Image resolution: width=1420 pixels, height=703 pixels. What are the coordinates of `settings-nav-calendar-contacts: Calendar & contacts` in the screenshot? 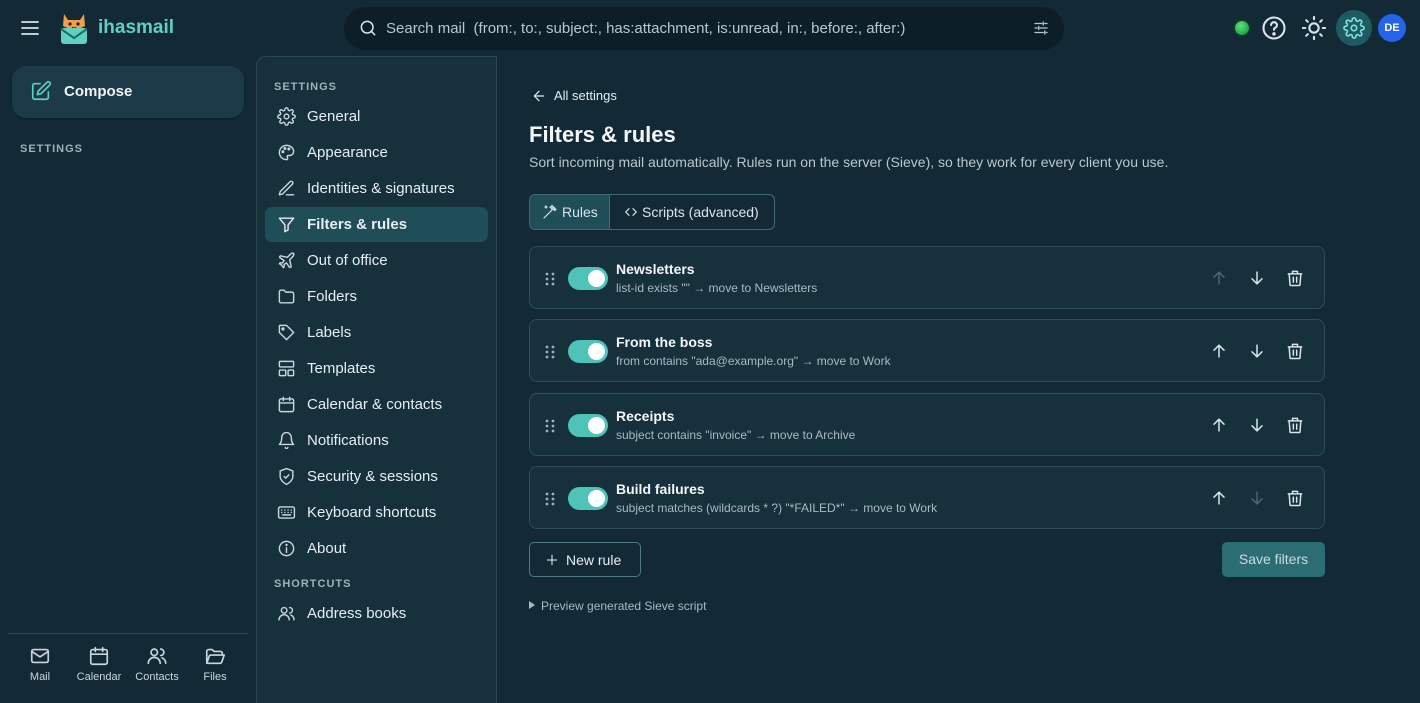 It's located at (376, 404).